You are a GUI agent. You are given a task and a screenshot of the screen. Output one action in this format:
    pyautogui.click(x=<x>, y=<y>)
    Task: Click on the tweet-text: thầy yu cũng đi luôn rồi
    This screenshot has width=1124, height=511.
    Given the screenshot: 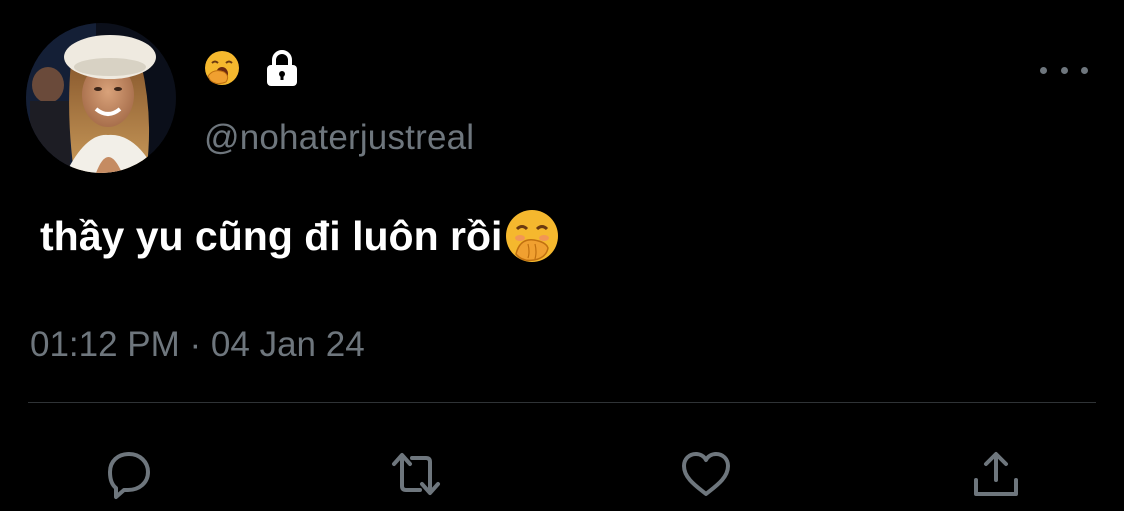 What is the action you would take?
    pyautogui.click(x=300, y=236)
    